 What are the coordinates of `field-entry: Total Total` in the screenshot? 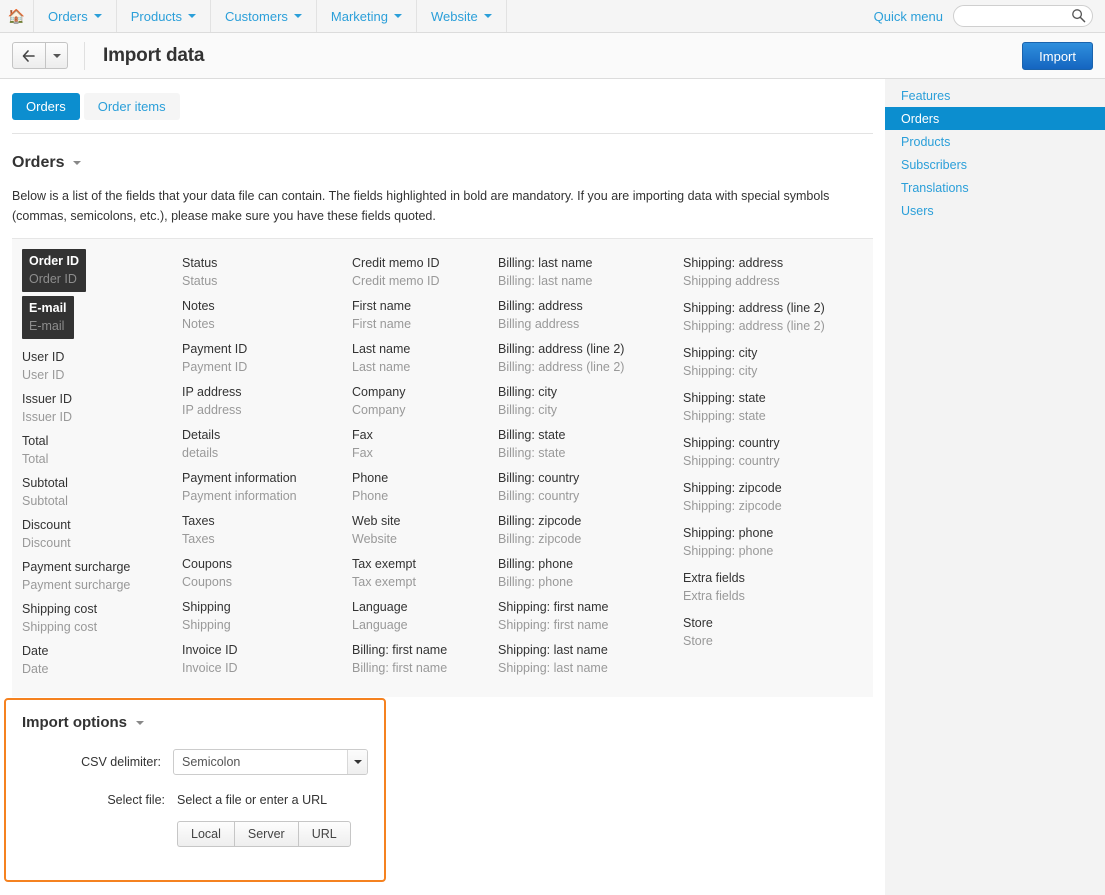 It's located at (102, 448).